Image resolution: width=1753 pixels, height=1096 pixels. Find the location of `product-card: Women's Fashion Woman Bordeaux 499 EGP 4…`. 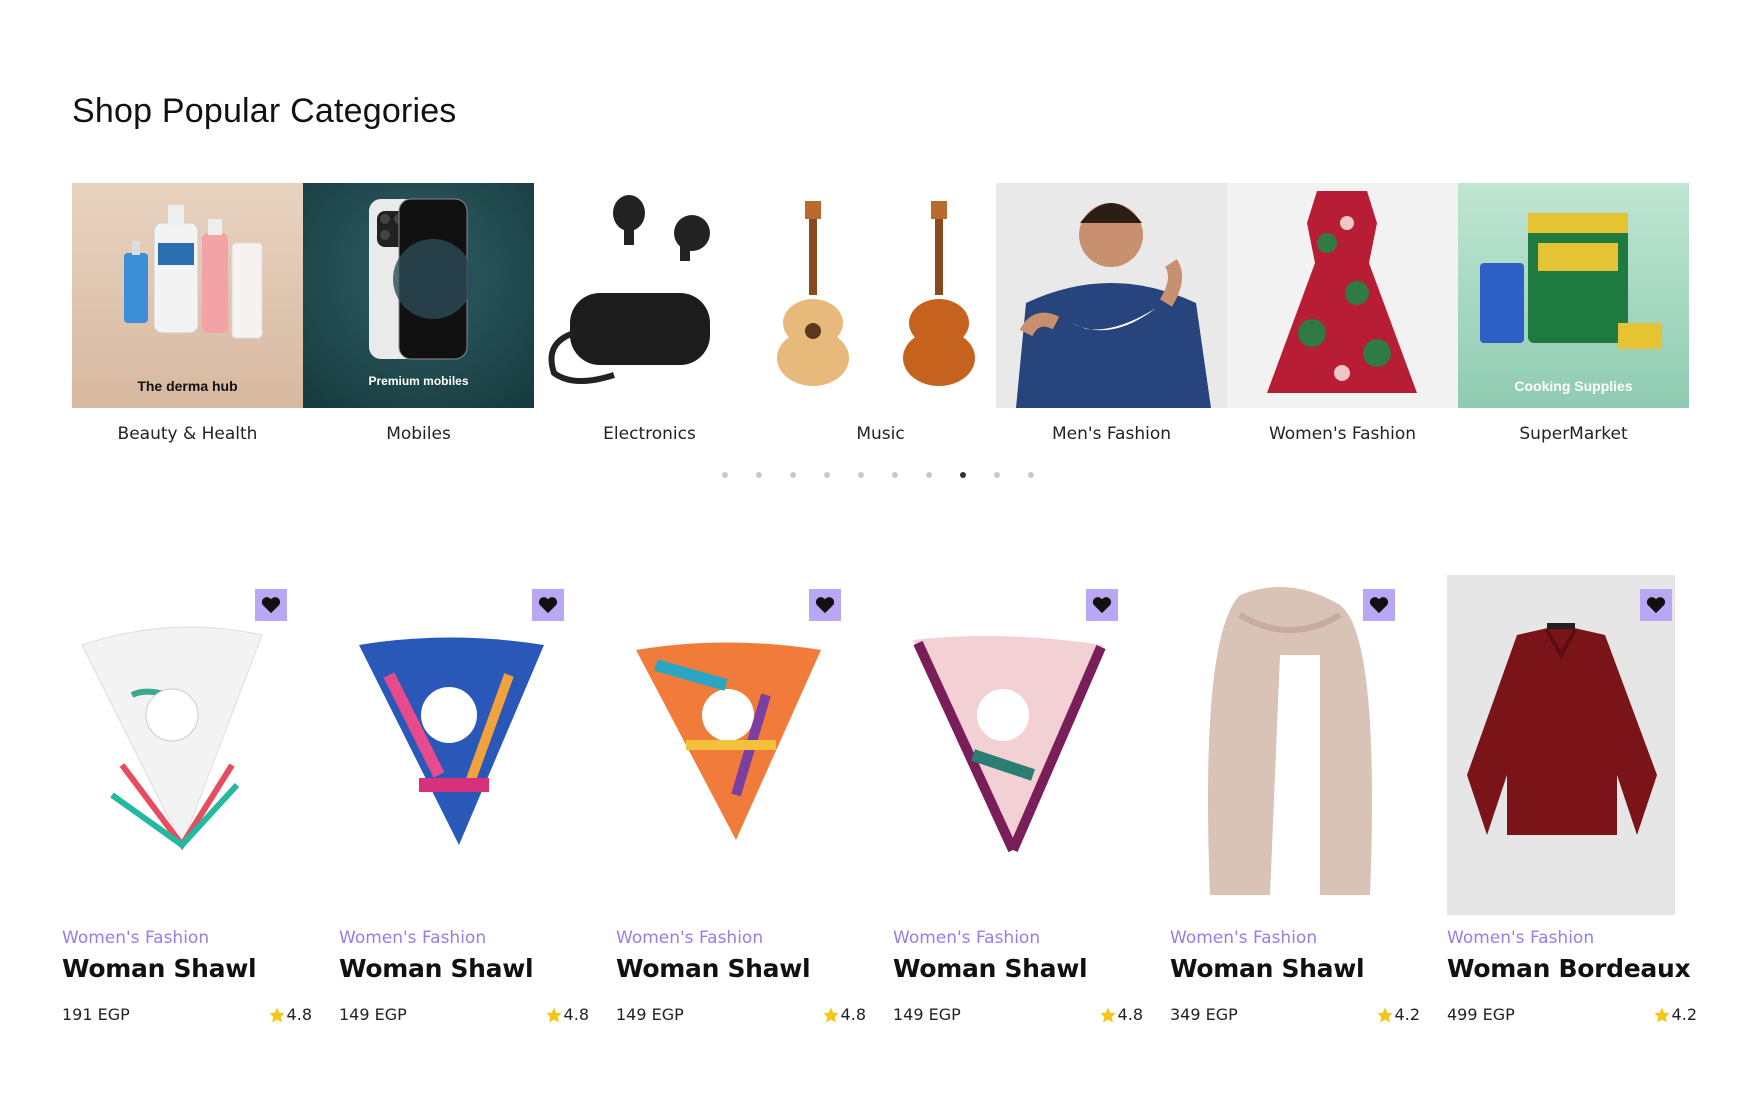

product-card: Women's Fashion Woman Bordeaux 499 EGP 4… is located at coordinates (1572, 799).